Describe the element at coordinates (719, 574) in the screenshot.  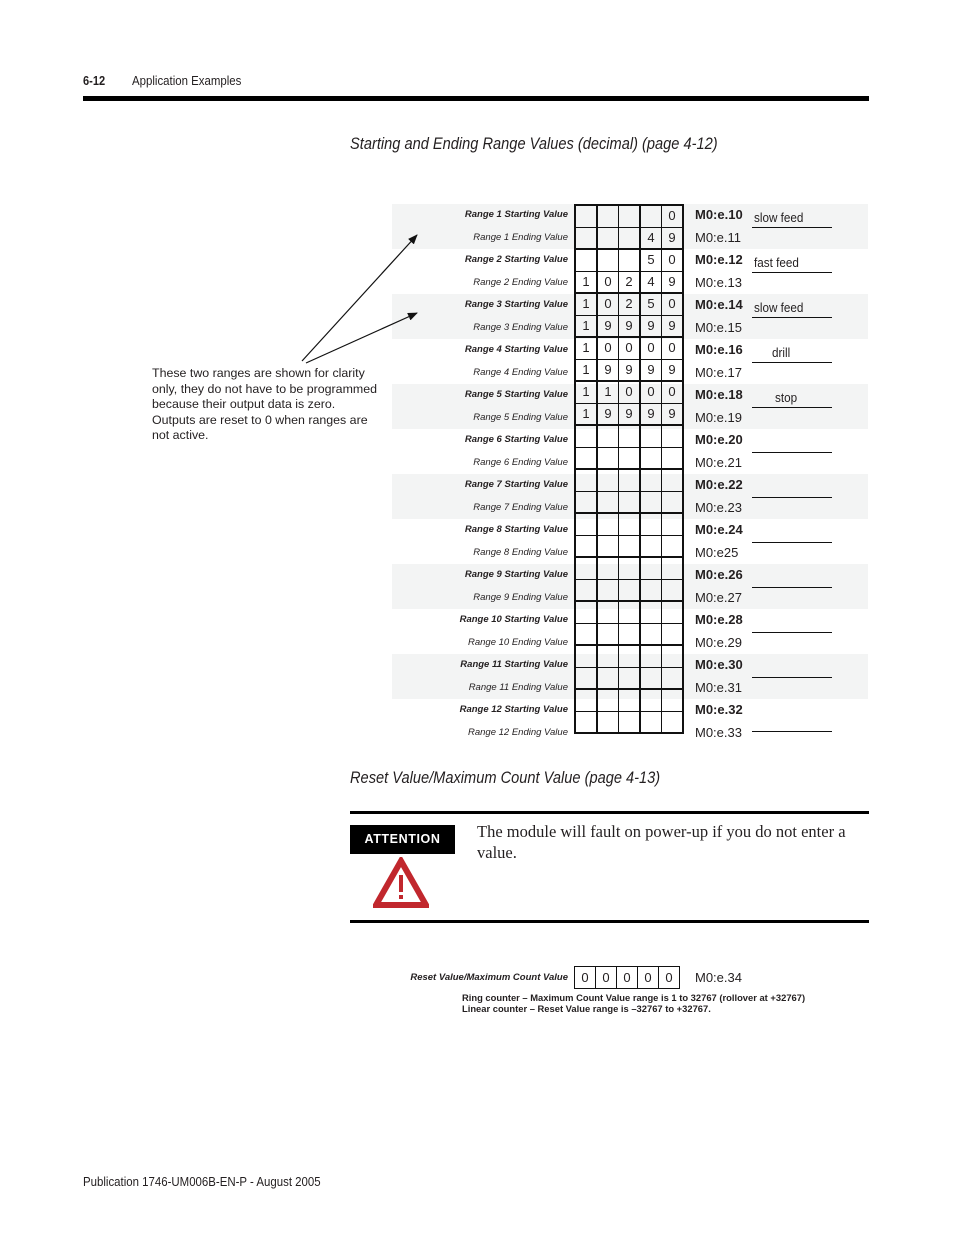
I see `range-9-start-address: M0:e.26` at that location.